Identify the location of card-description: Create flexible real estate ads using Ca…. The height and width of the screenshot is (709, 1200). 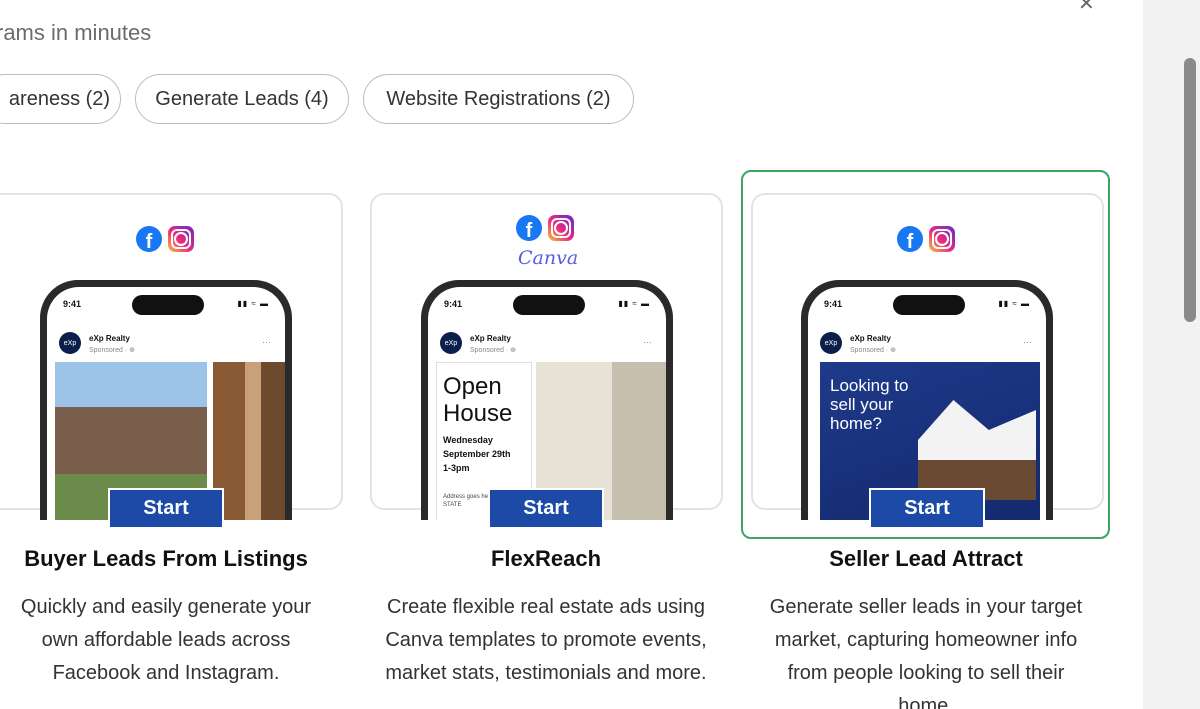
(546, 640).